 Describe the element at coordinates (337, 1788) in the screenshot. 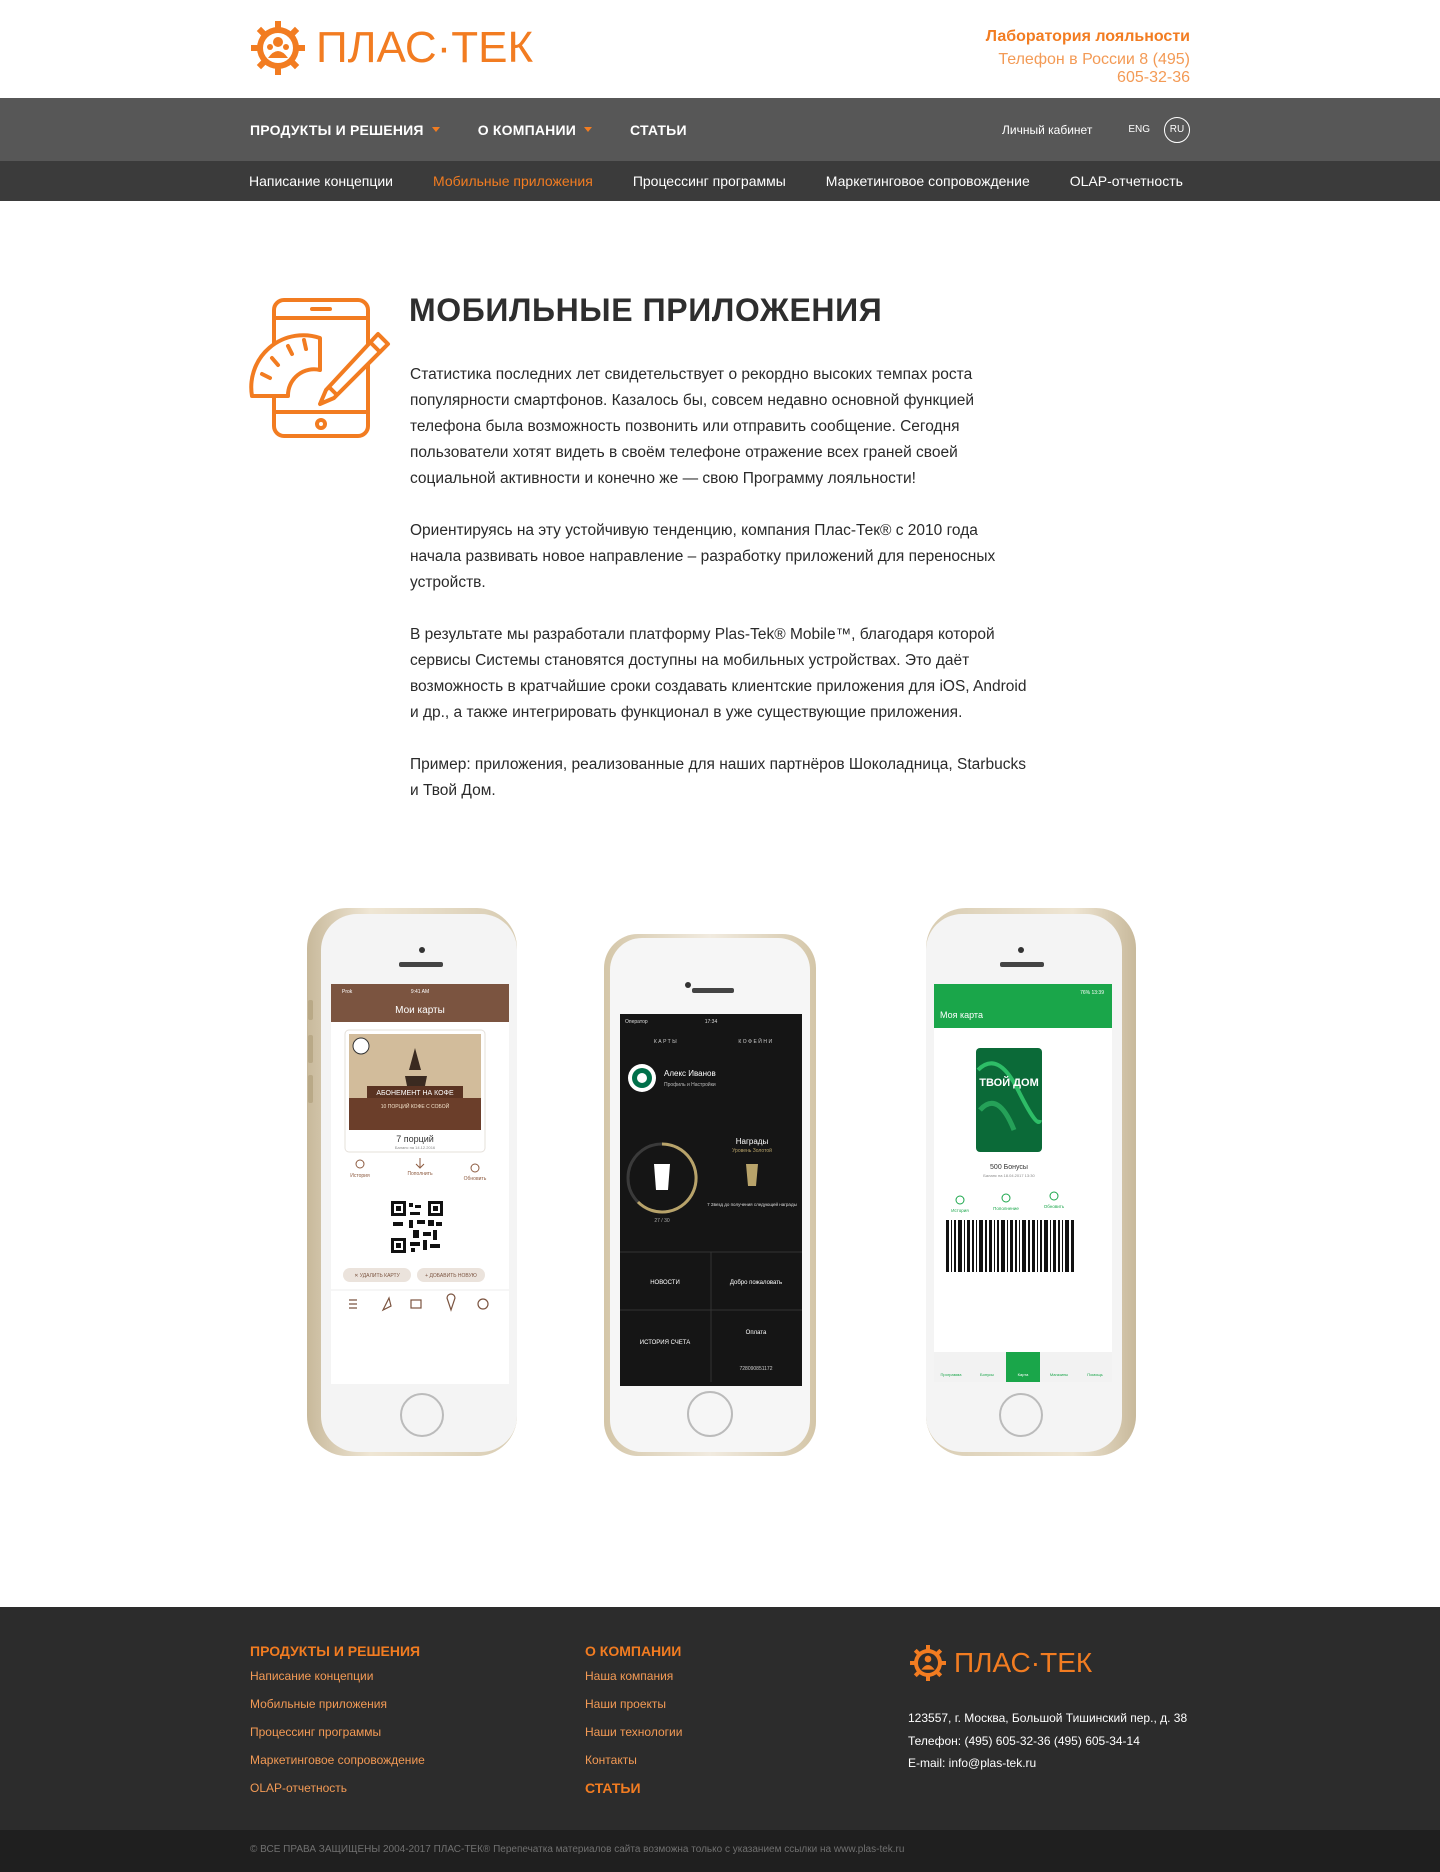

I see `footer-link: OLAP-отчетность` at that location.